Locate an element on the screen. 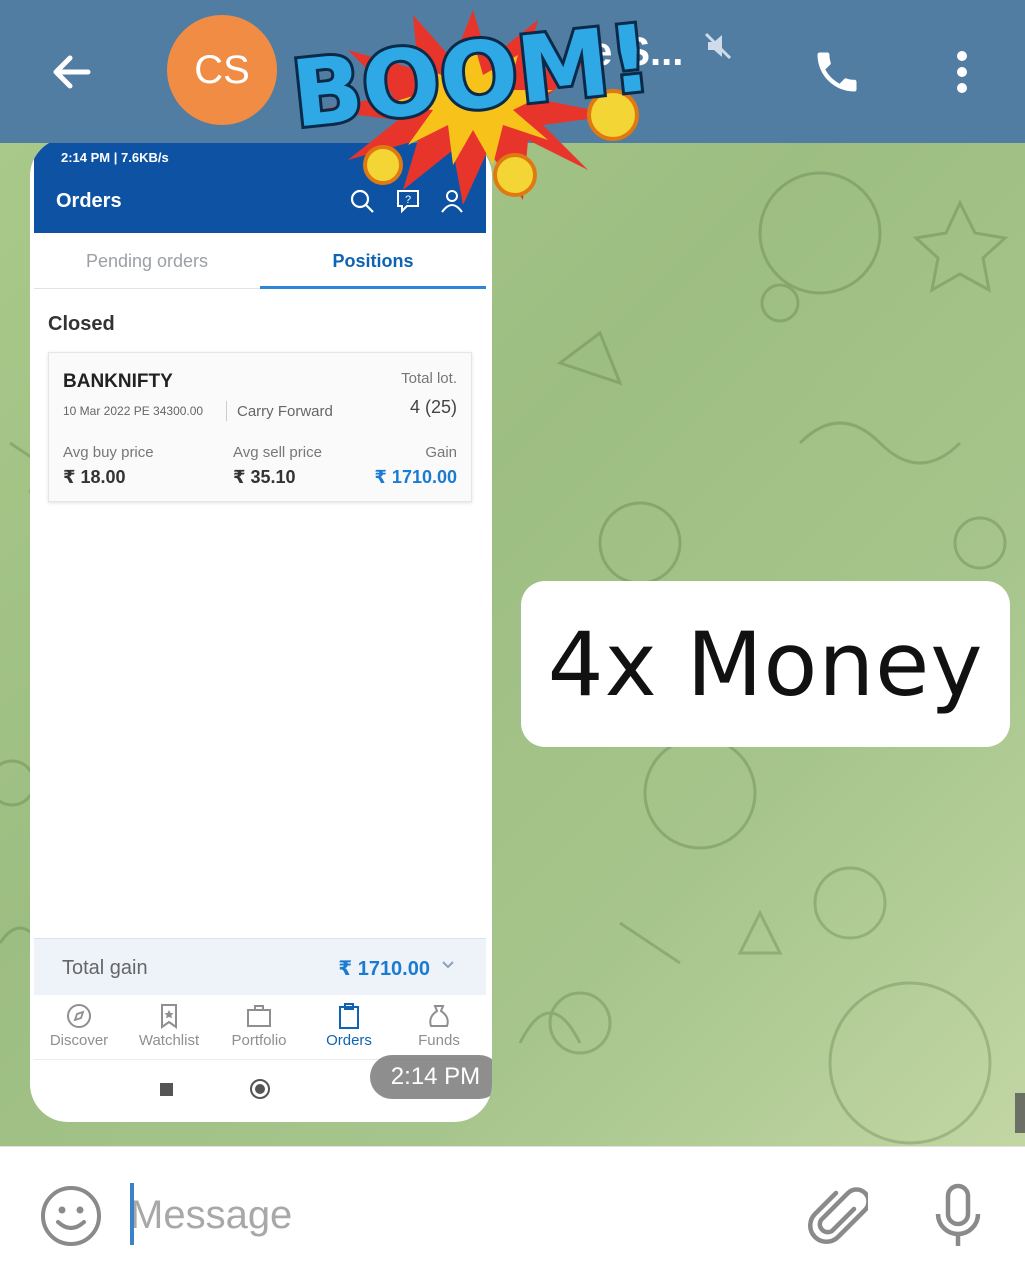  paperclip-icon is located at coordinates (838, 1216).